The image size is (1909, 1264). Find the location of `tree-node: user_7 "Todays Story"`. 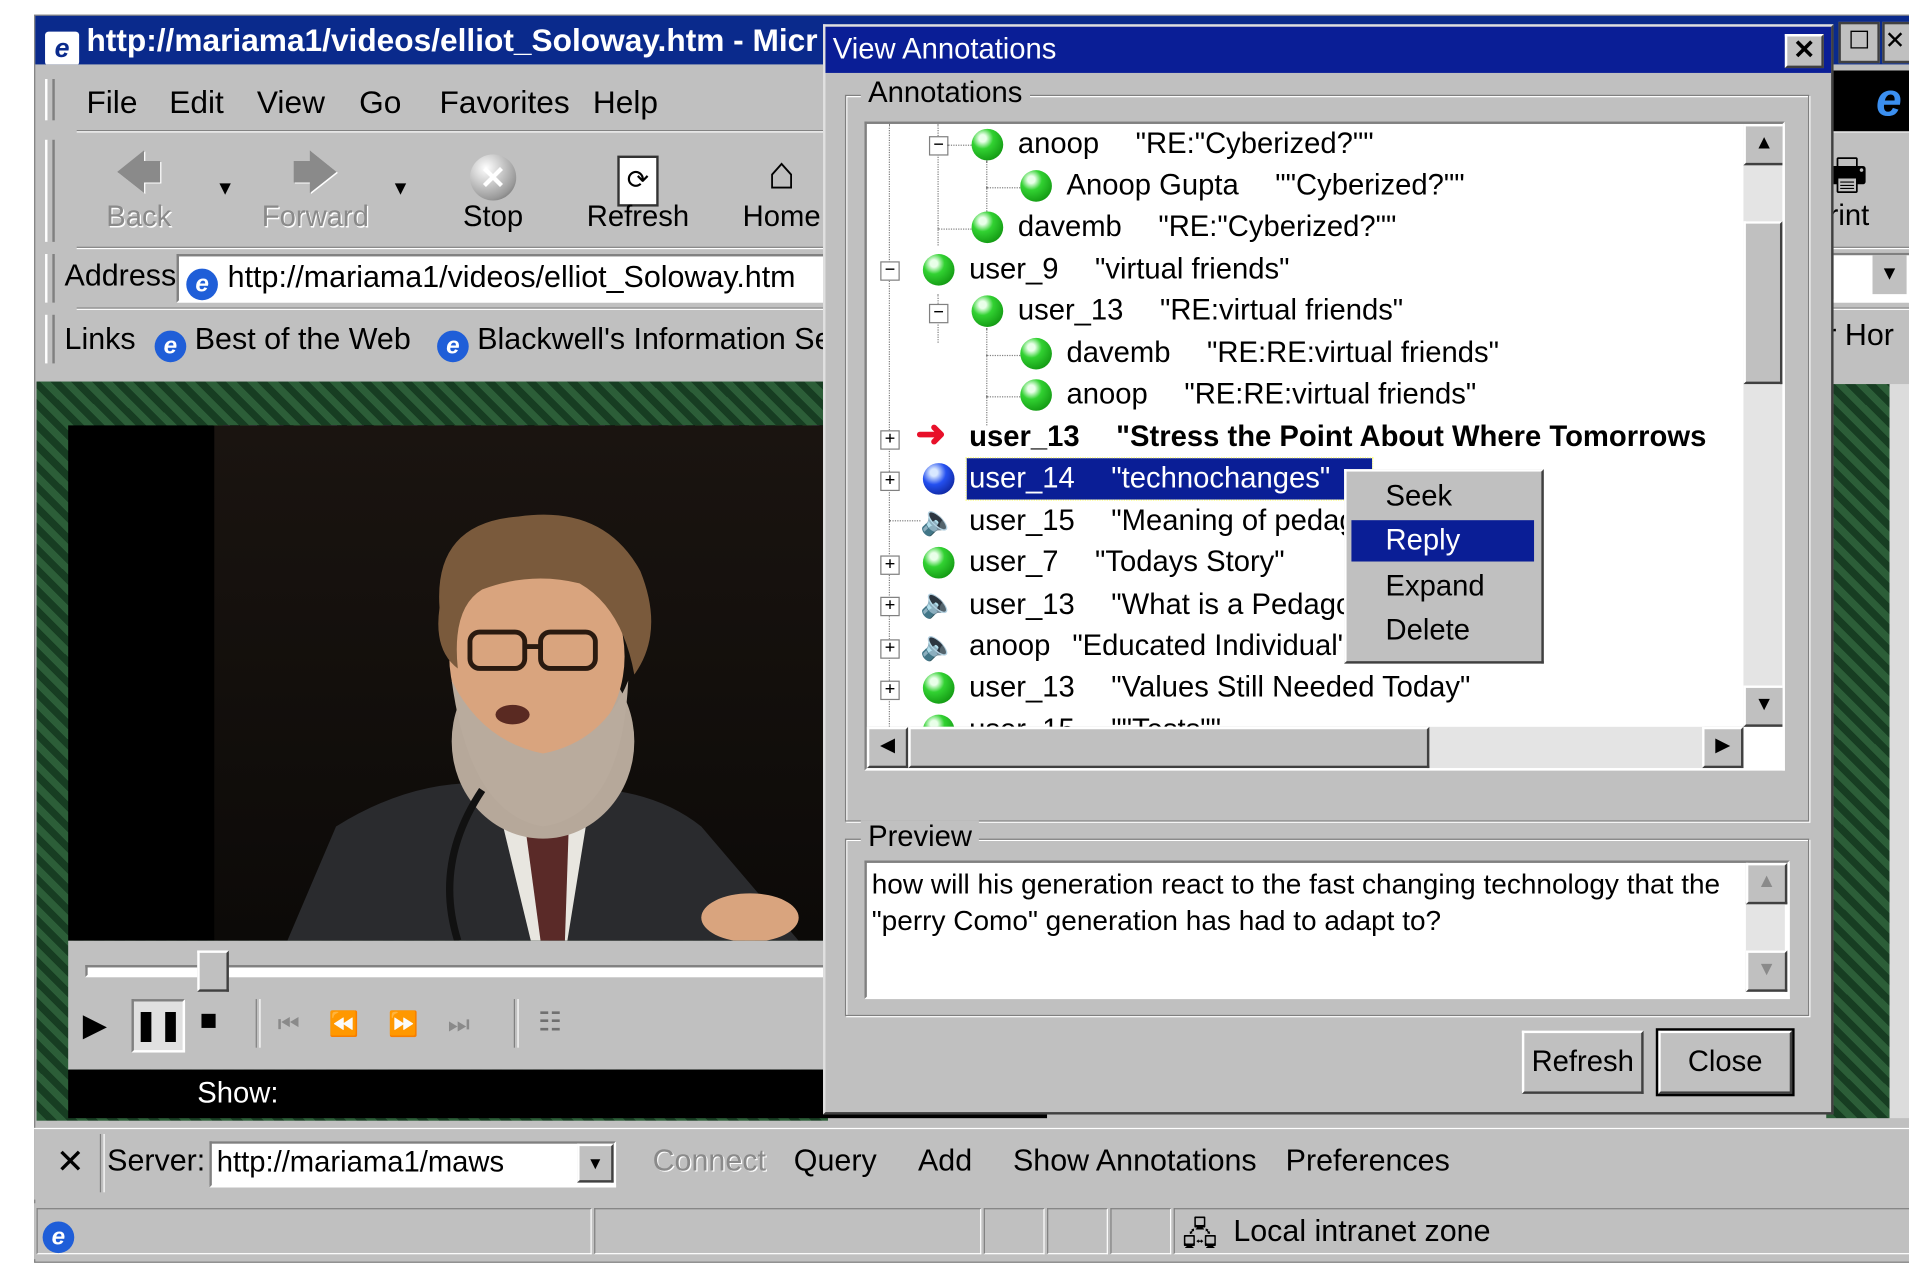

tree-node: user_7 "Todays Story" is located at coordinates (1127, 562).